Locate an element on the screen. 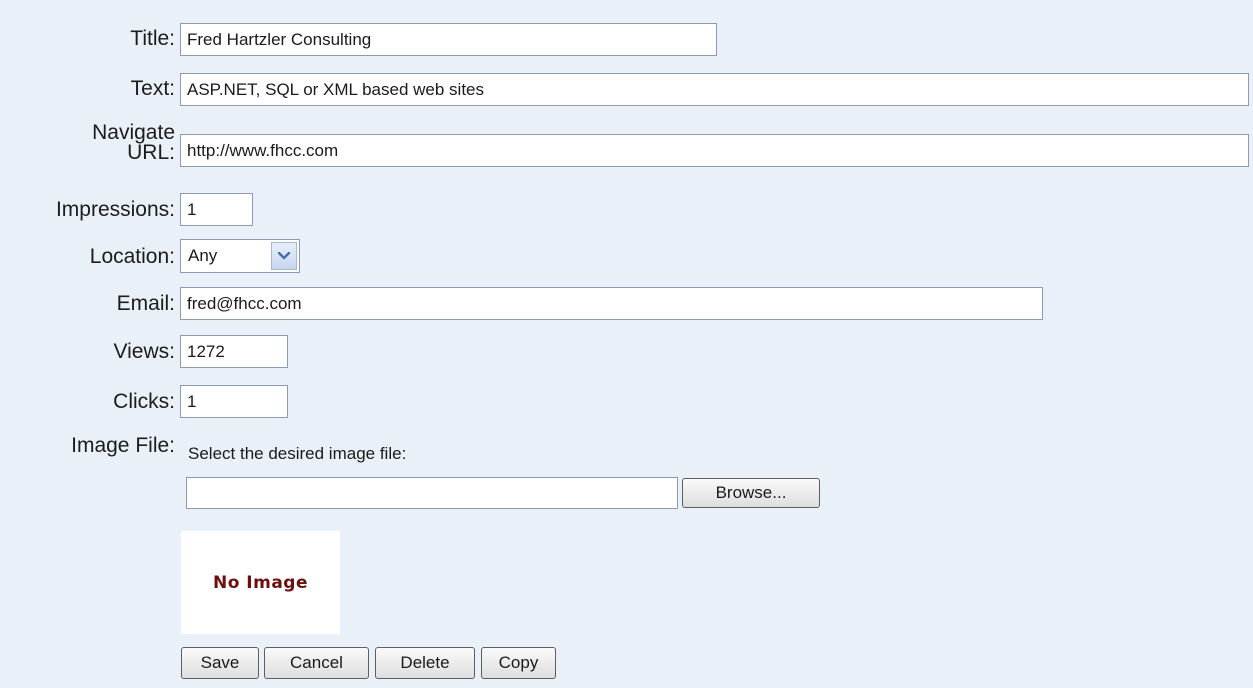 The height and width of the screenshot is (688, 1253). save-button: Save is located at coordinates (220, 663).